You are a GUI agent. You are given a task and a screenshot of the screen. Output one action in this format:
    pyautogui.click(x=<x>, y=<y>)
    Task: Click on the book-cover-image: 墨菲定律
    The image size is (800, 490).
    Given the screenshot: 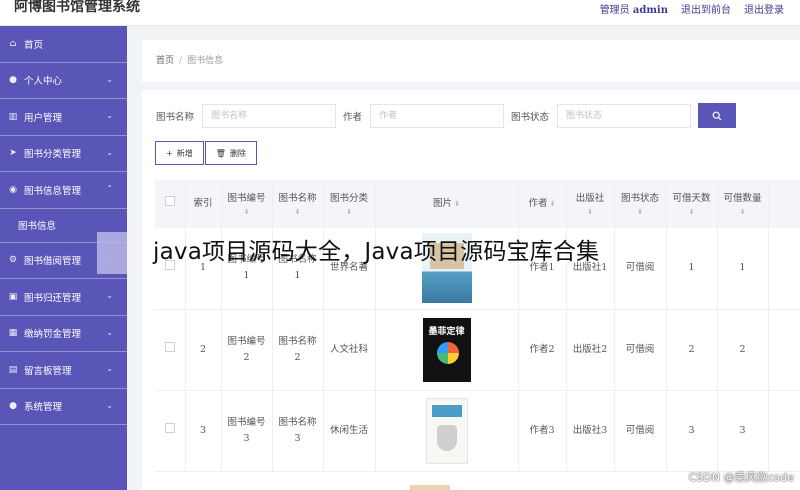 What is the action you would take?
    pyautogui.click(x=446, y=349)
    